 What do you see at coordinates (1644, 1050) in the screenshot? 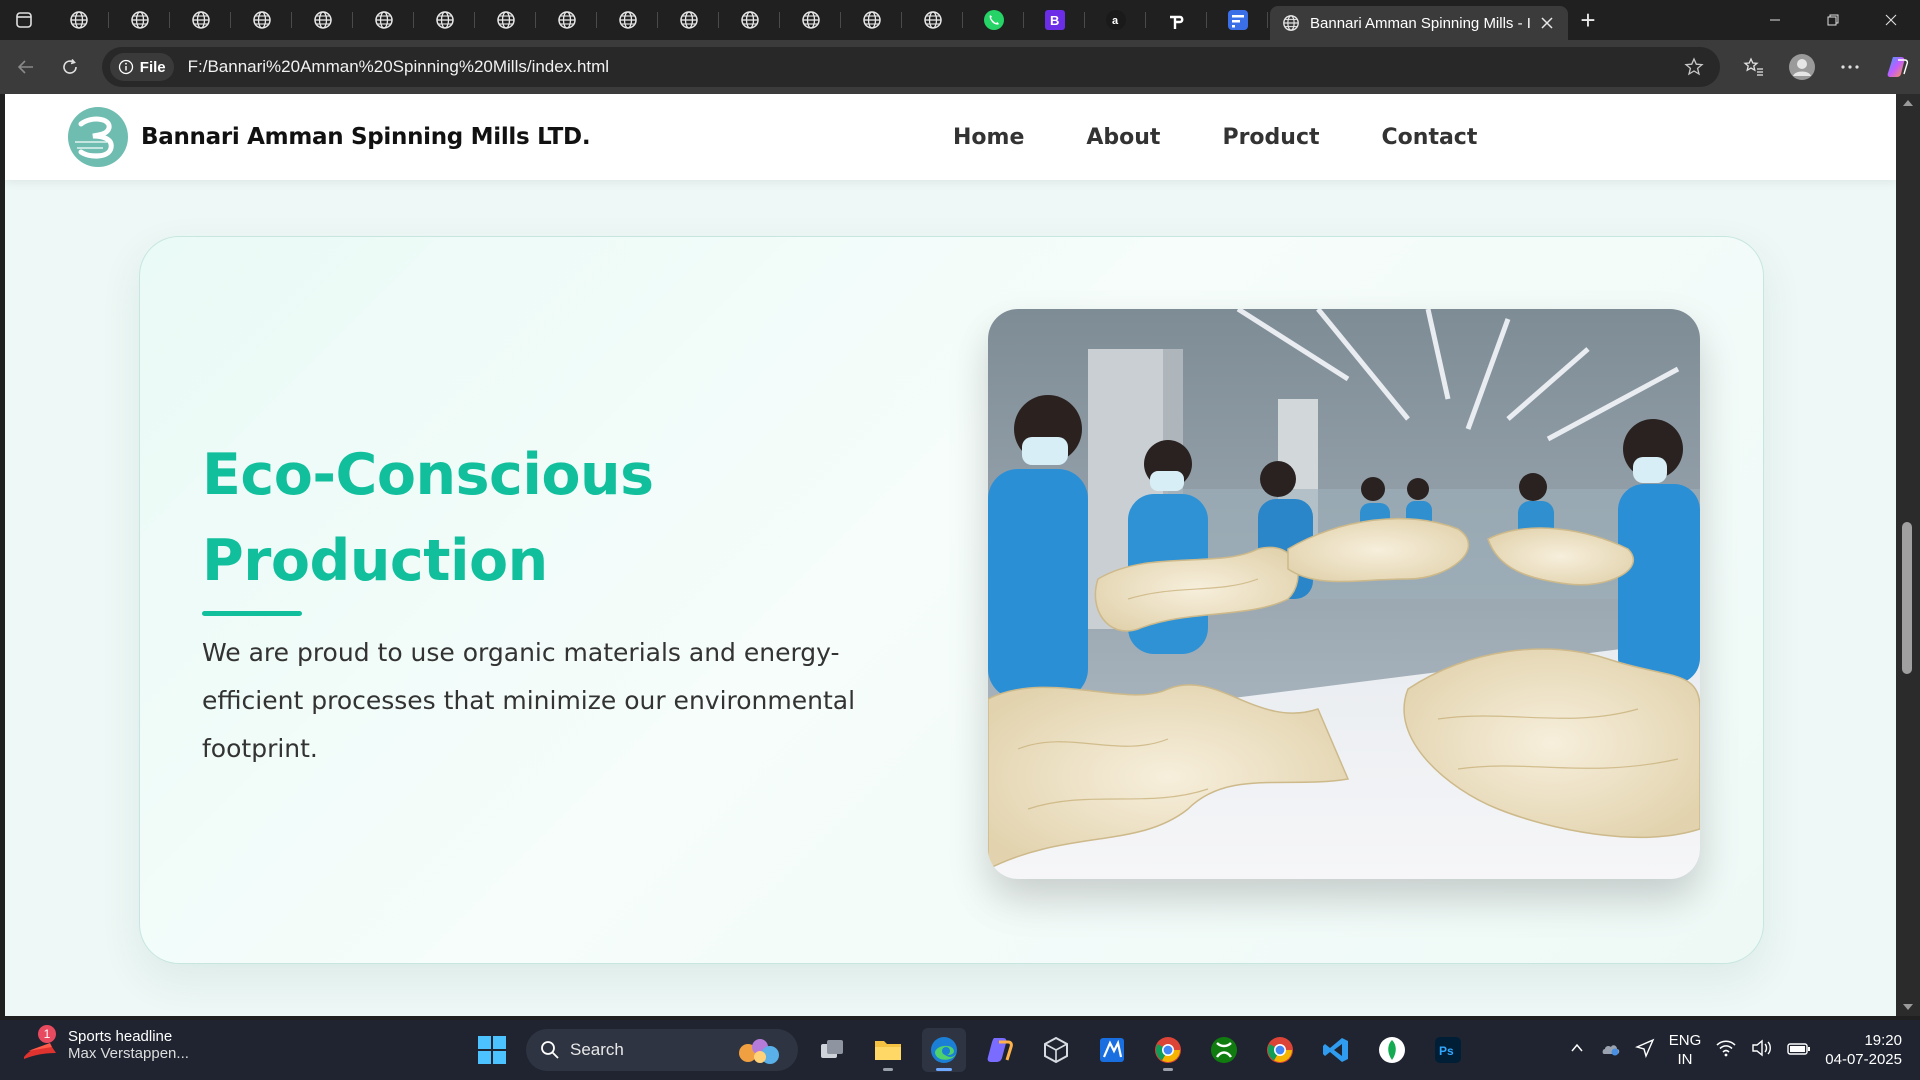
I see `location-arrow-icon` at bounding box center [1644, 1050].